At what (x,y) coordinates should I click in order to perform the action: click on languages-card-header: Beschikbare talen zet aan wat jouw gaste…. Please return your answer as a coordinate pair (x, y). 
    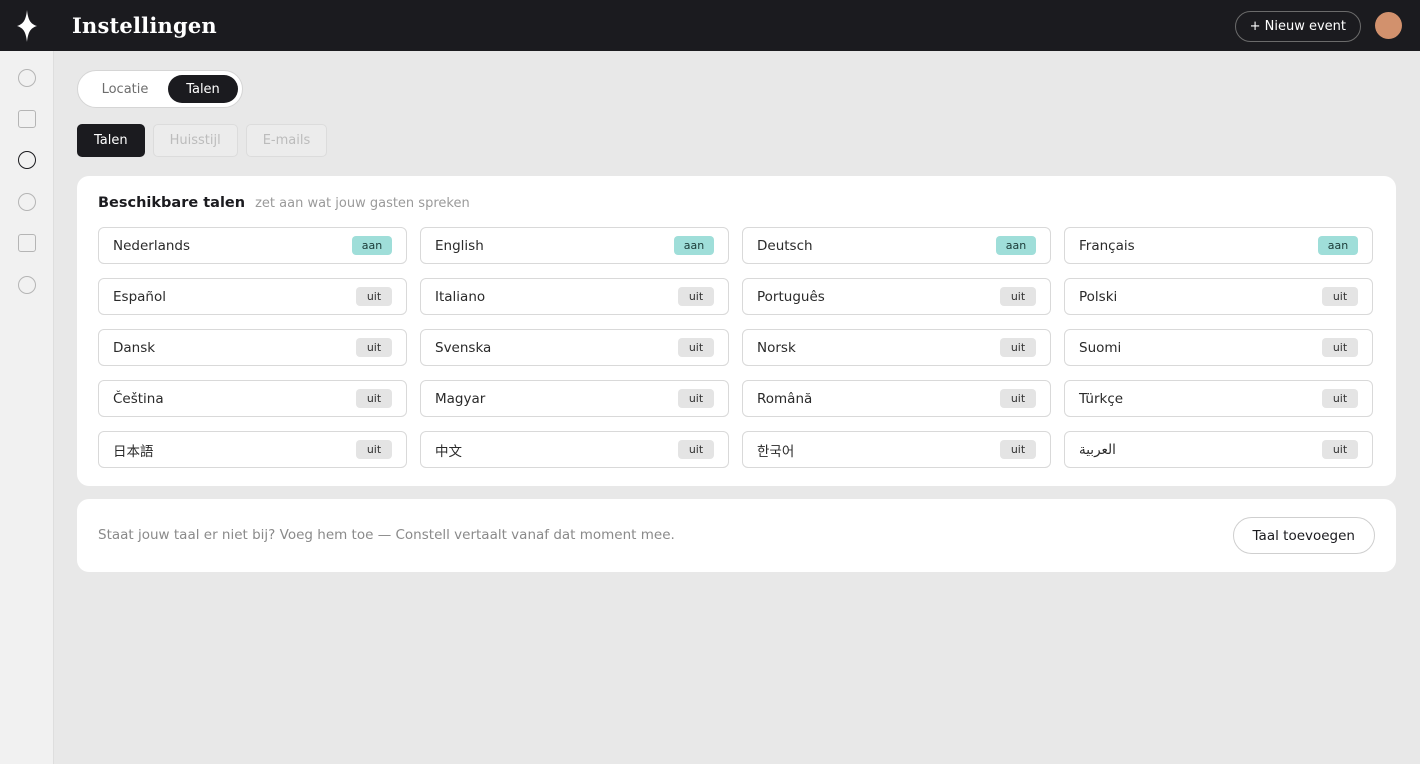
    Looking at the image, I should click on (284, 203).